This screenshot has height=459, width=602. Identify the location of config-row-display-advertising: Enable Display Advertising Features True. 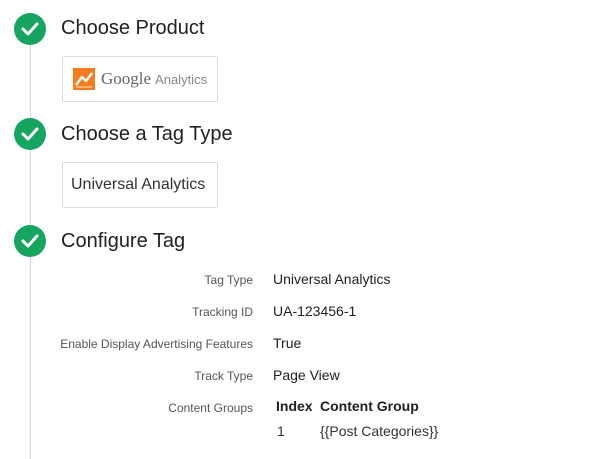
(301, 345).